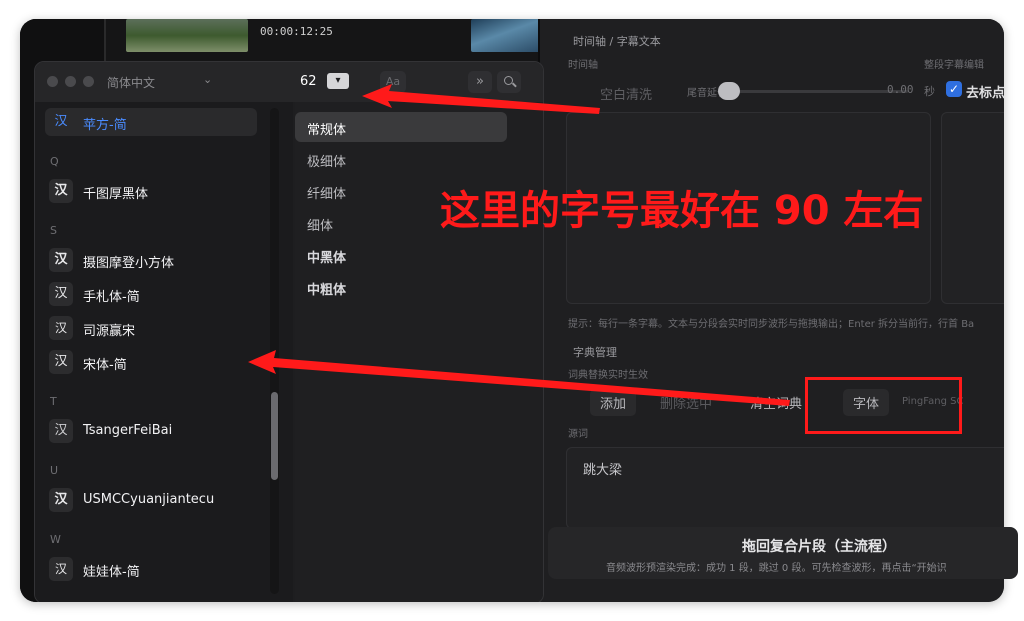  What do you see at coordinates (819, 546) in the screenshot?
I see `return-compound-clip-button: 拖回复合片段（主流程）` at bounding box center [819, 546].